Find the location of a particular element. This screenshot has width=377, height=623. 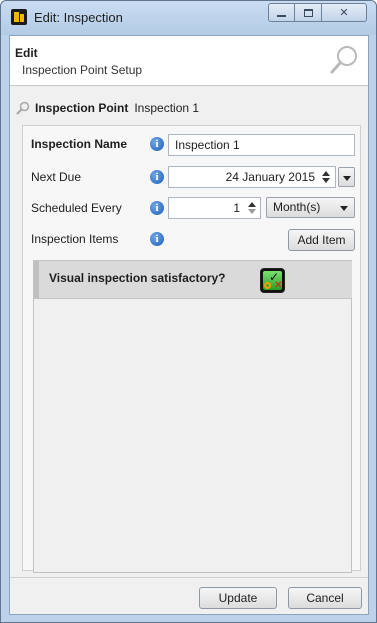

interval-unit-select: Month(s) is located at coordinates (310, 207).